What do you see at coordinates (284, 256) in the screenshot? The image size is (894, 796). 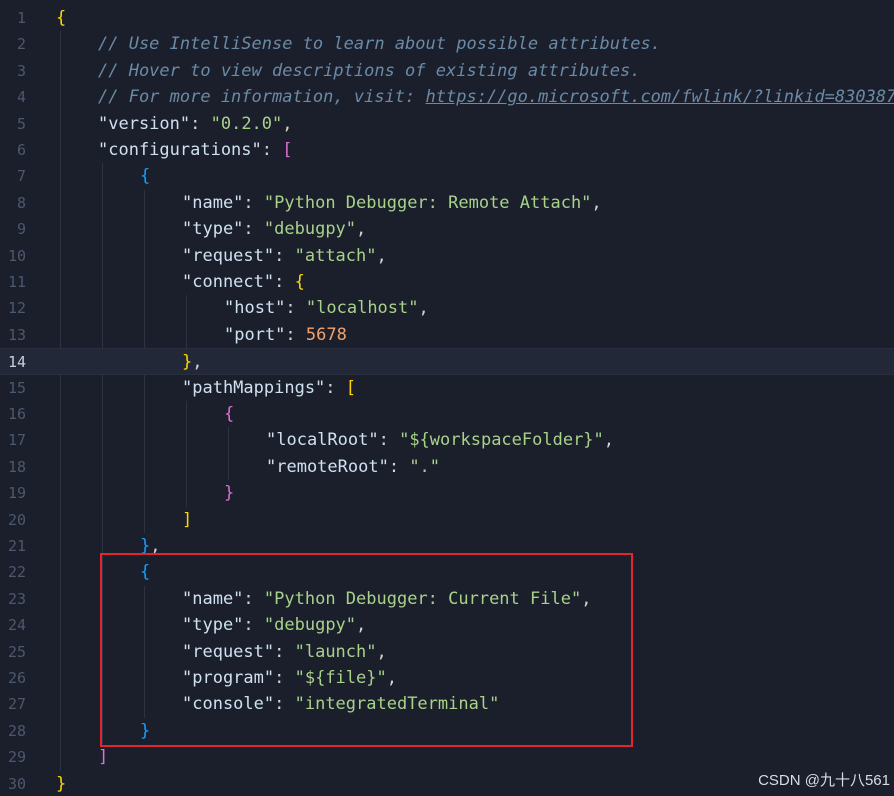 I see `line-content: "request": "attach",` at bounding box center [284, 256].